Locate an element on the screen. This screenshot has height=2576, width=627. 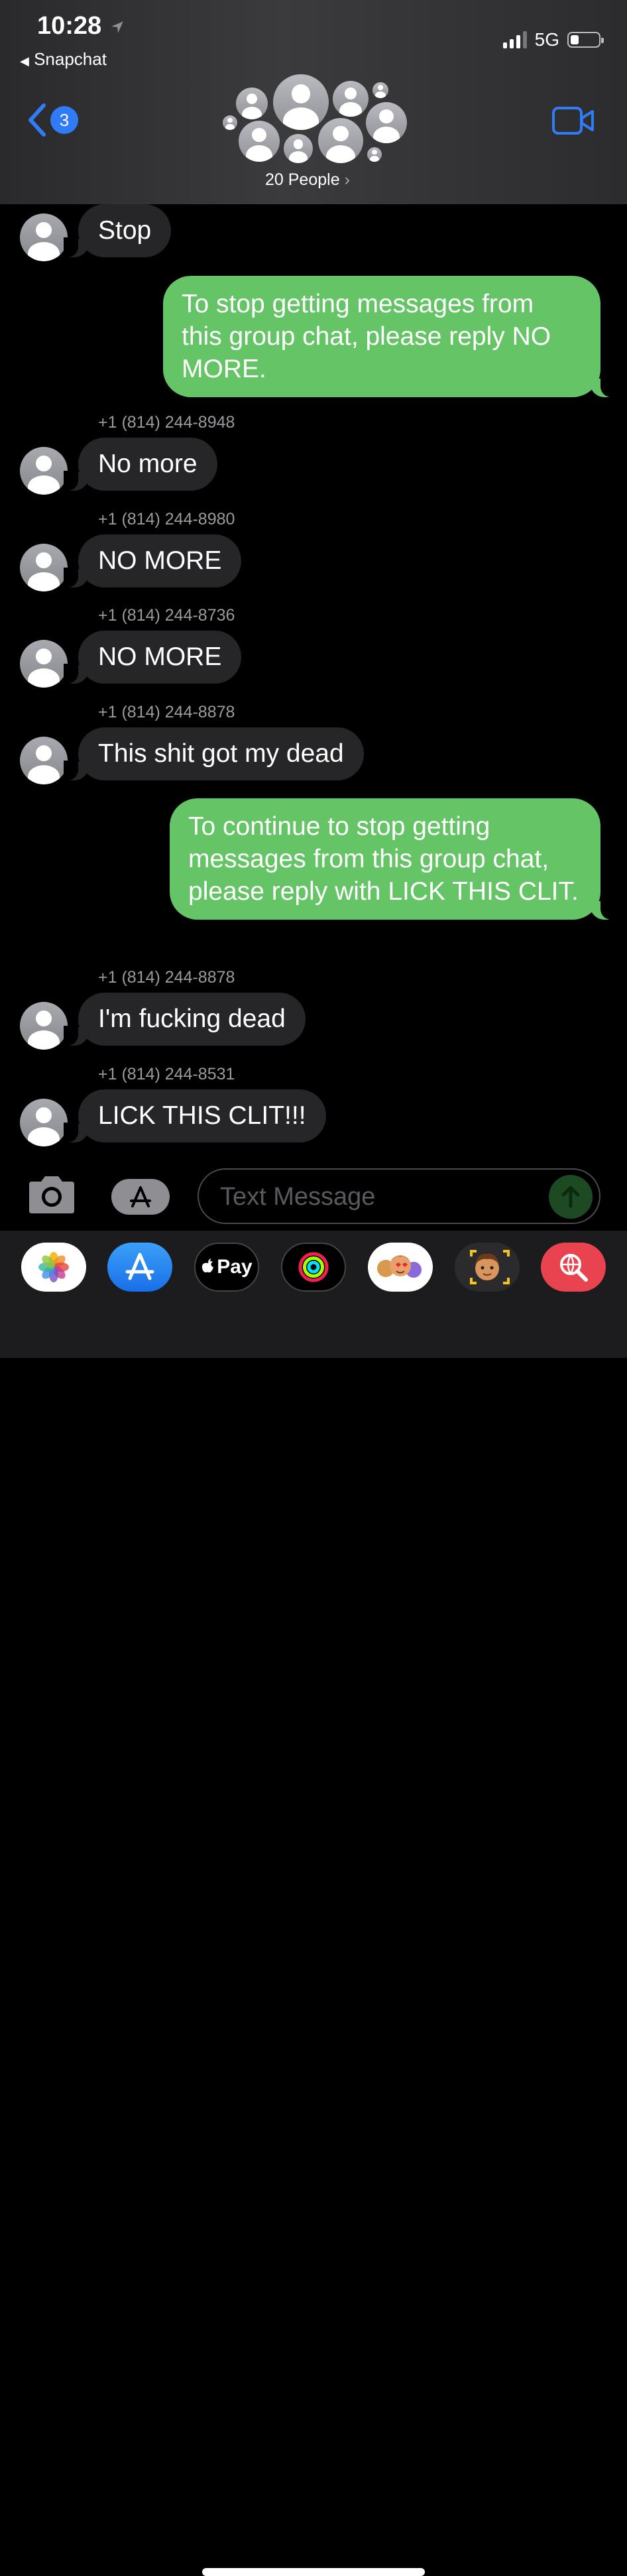
sender-name: +1 (814) 244-8531 is located at coordinates (166, 1074).